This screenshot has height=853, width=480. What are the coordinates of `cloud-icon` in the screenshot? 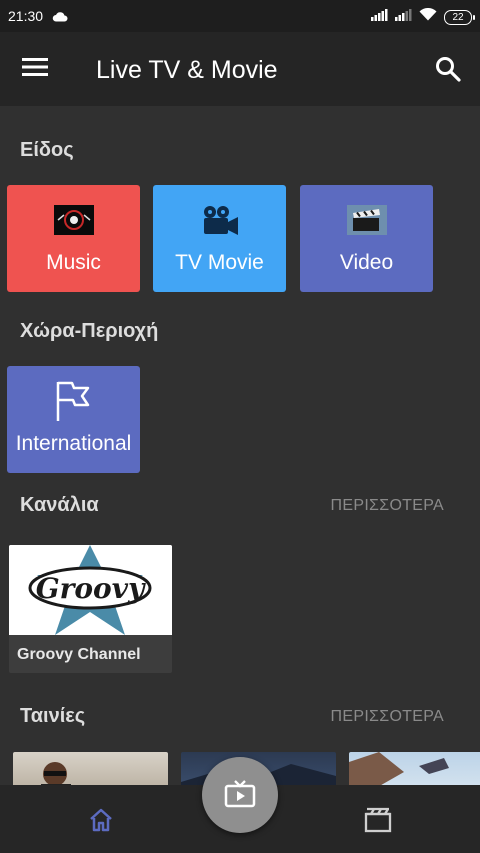 It's located at (60, 18).